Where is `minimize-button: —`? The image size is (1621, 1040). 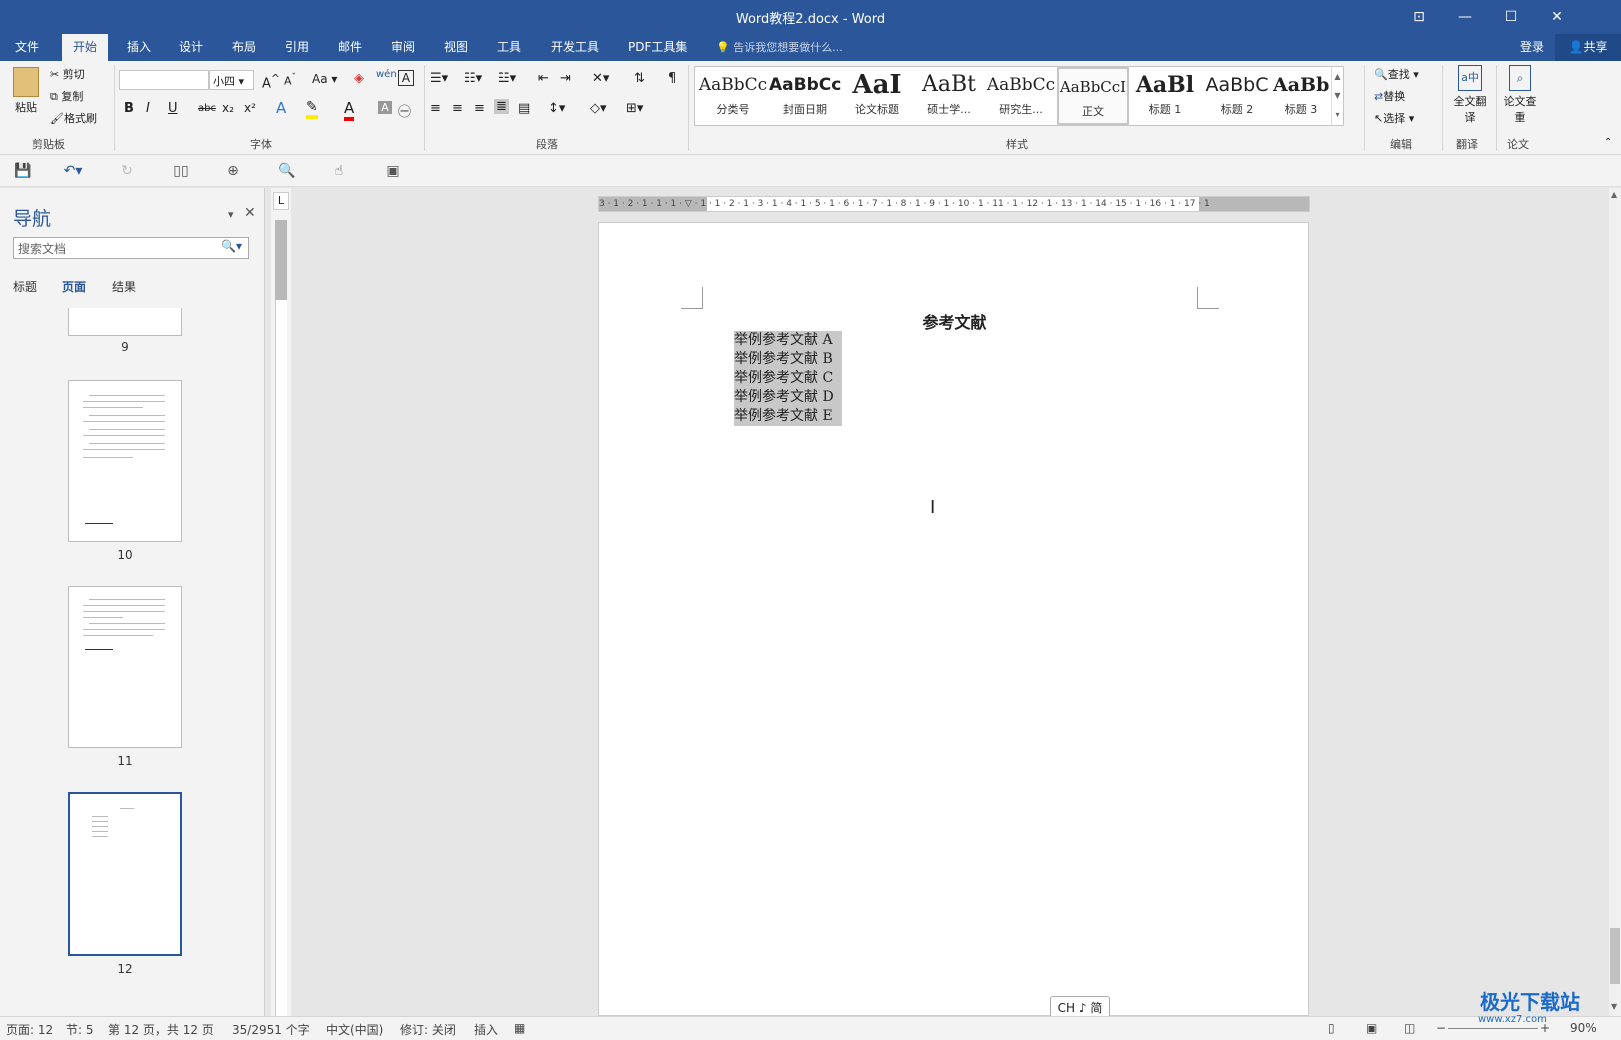 minimize-button: — is located at coordinates (1465, 17).